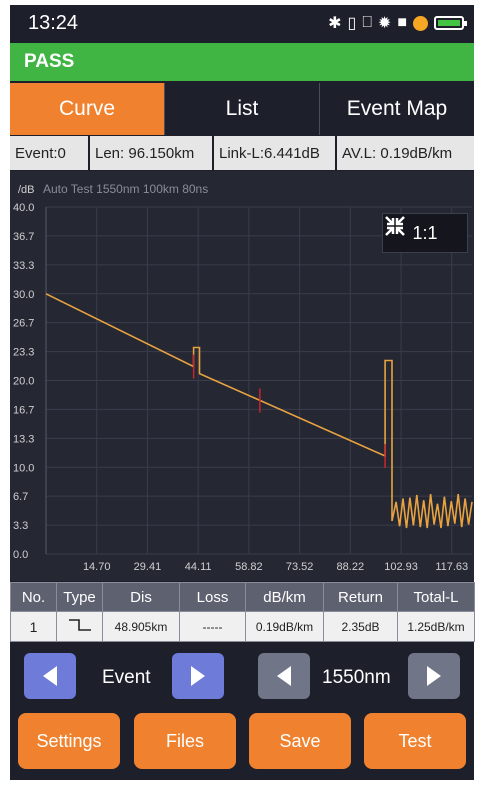 The image size is (481, 785). What do you see at coordinates (69, 741) in the screenshot?
I see `settings-button: Settings` at bounding box center [69, 741].